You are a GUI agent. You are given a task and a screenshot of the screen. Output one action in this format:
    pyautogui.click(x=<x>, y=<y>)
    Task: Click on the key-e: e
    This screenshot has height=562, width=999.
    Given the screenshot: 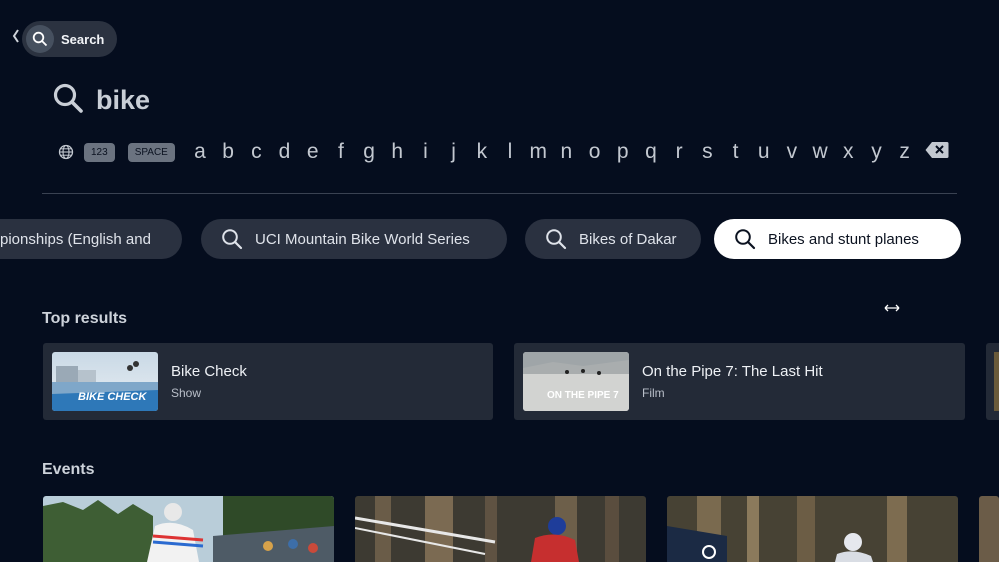 What is the action you would take?
    pyautogui.click(x=313, y=152)
    